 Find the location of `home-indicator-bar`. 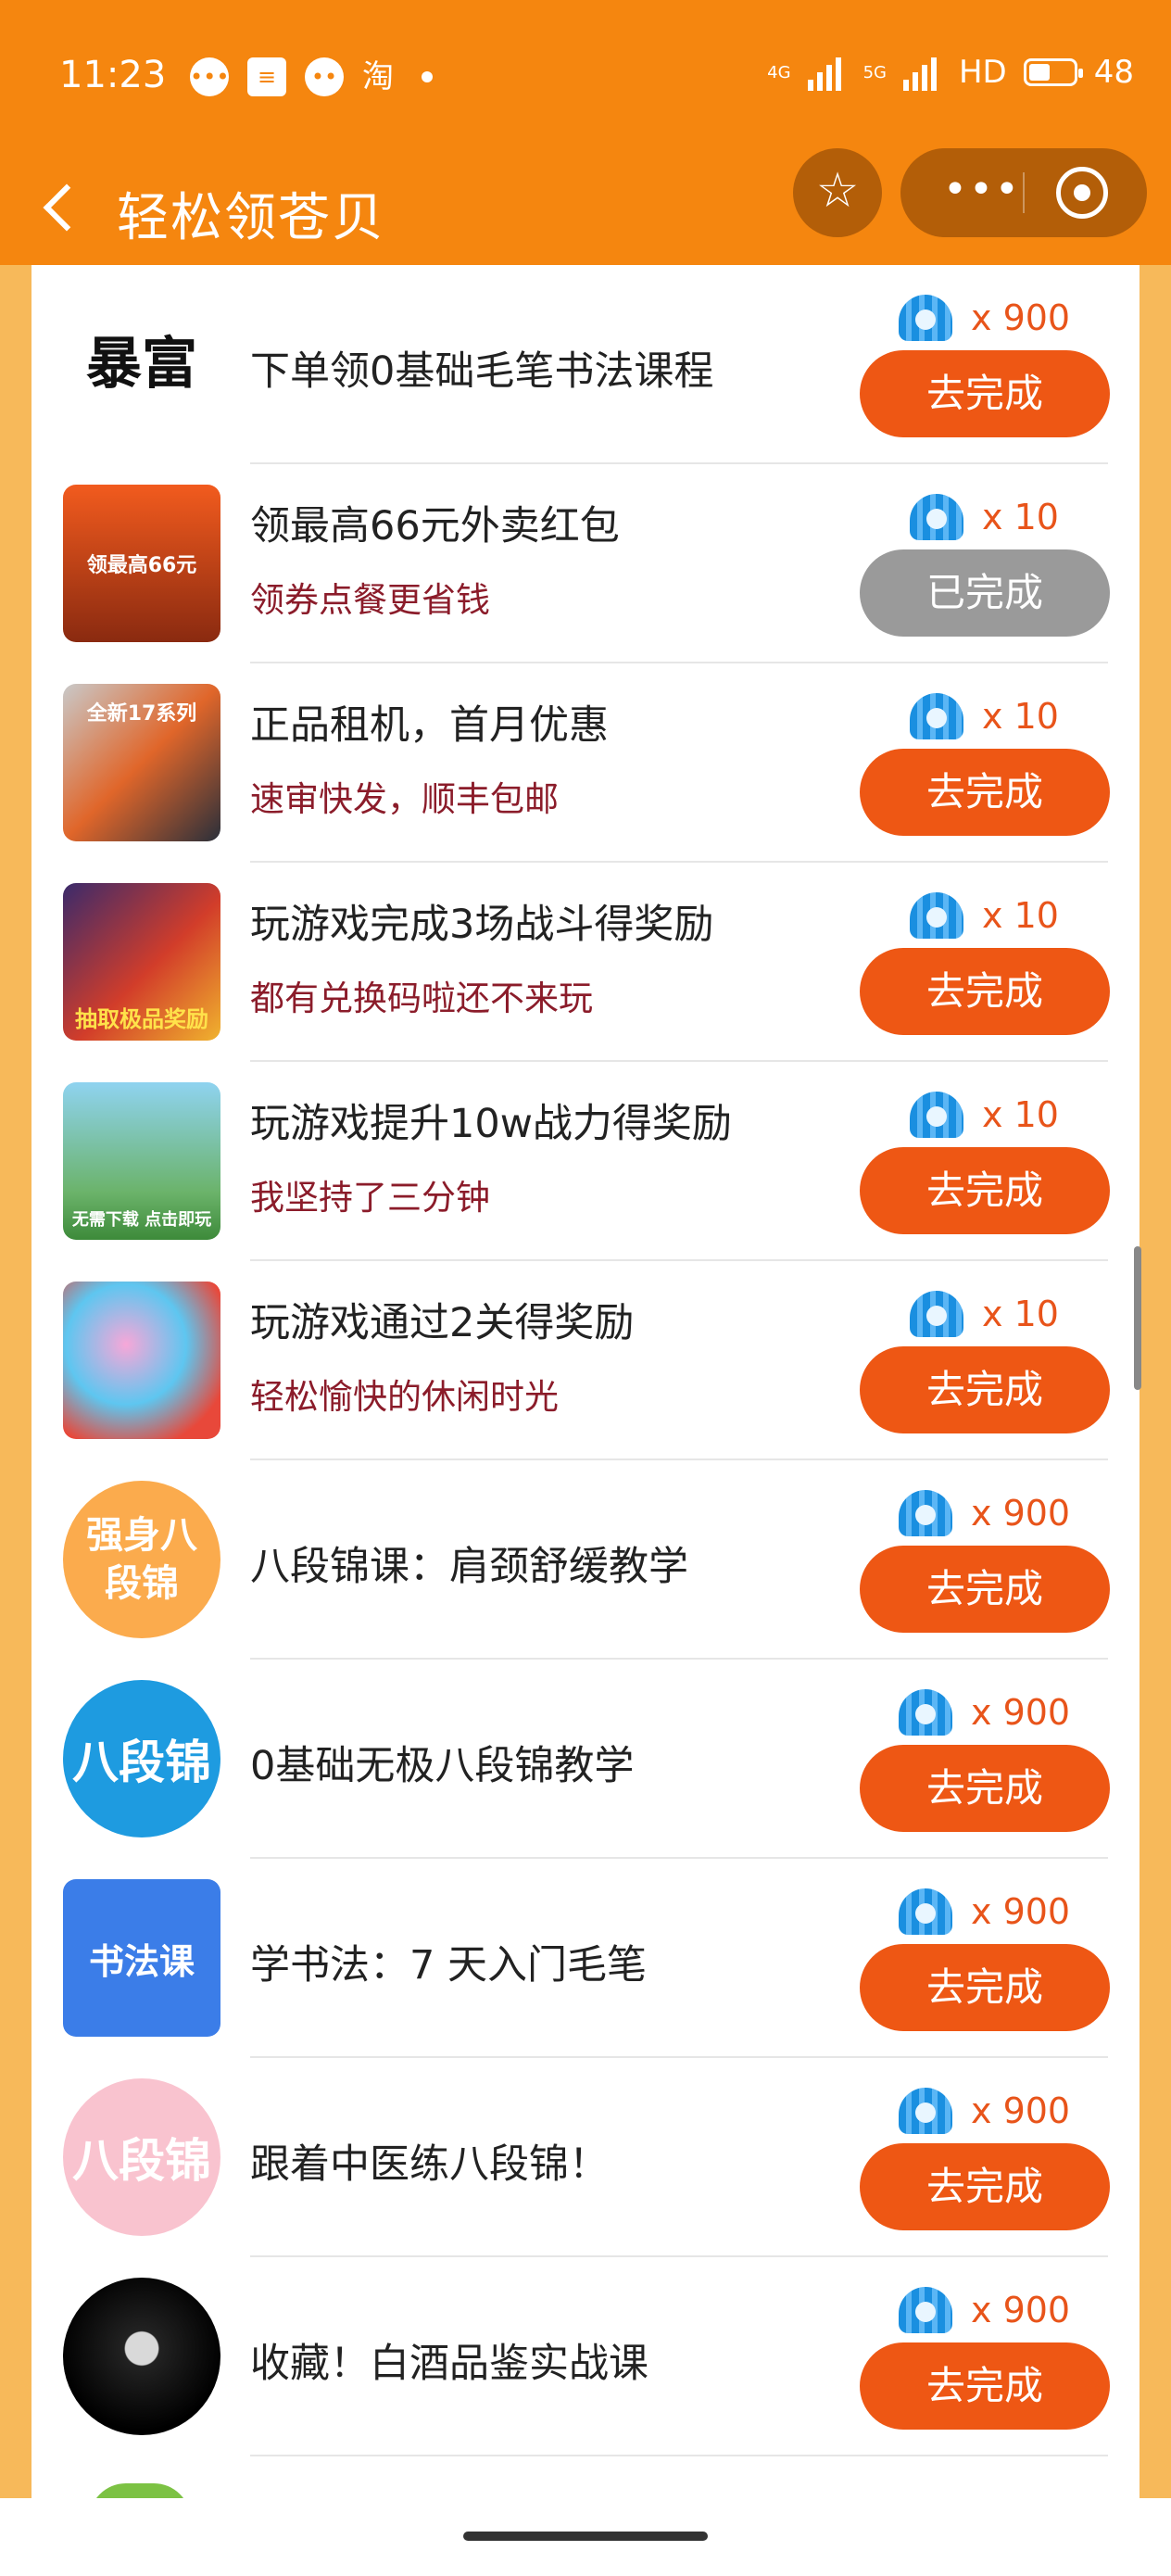

home-indicator-bar is located at coordinates (585, 2537).